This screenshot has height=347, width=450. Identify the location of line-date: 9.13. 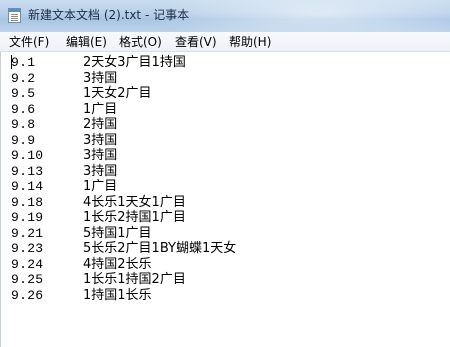
(27, 171).